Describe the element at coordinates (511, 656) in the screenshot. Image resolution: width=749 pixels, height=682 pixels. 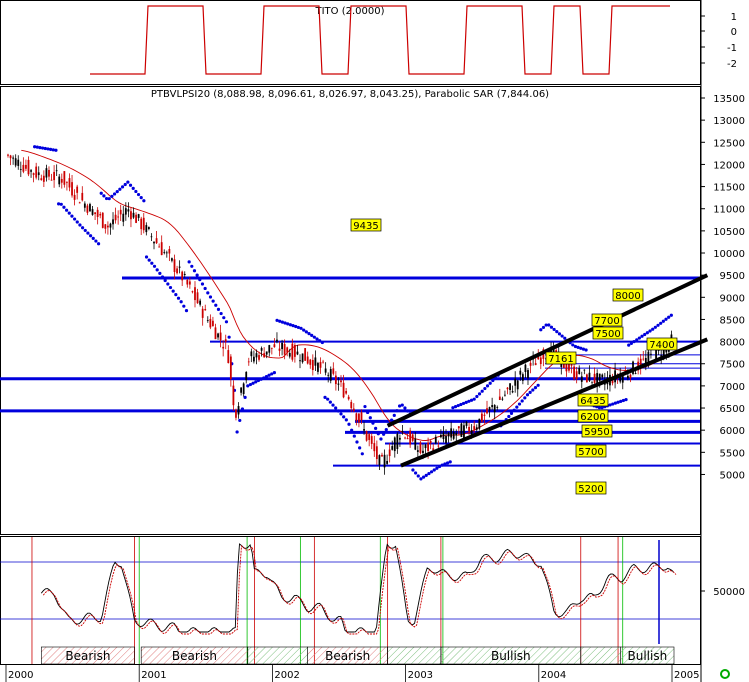
I see `trend-band-label: Bullish` at that location.